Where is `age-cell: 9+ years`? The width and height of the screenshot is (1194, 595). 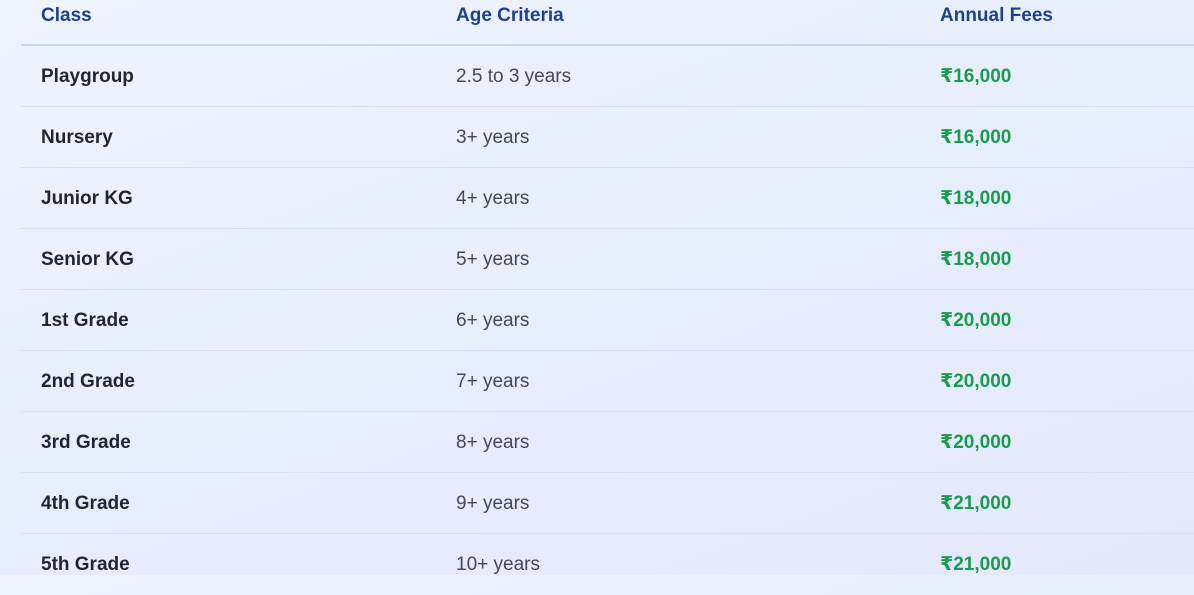
age-cell: 9+ years is located at coordinates (493, 503).